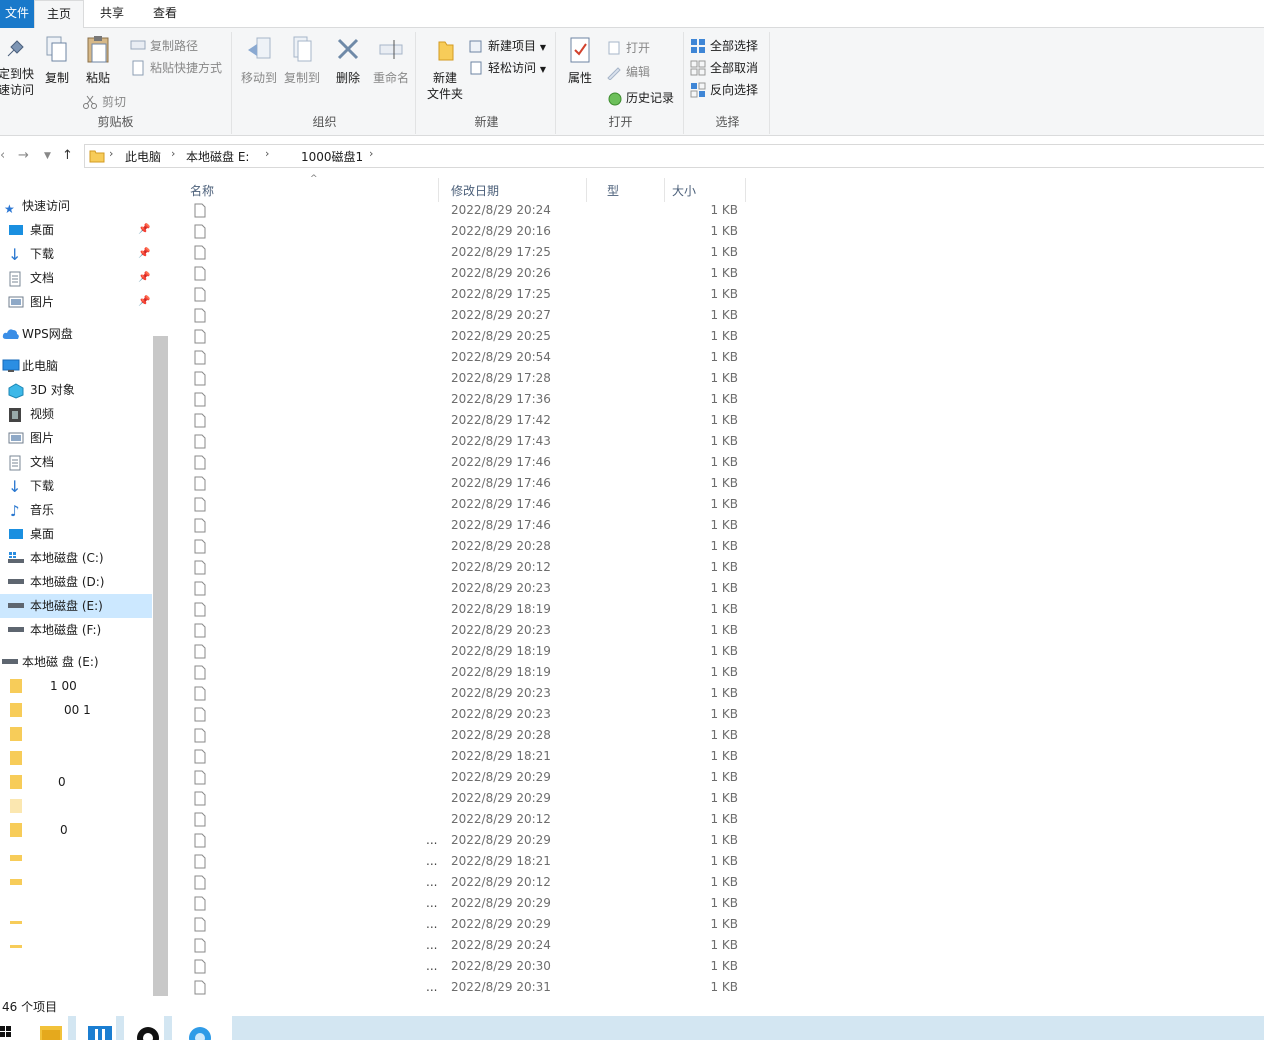  What do you see at coordinates (460, 357) in the screenshot?
I see `table-row: 2022/8/29 20:54 1 KB` at bounding box center [460, 357].